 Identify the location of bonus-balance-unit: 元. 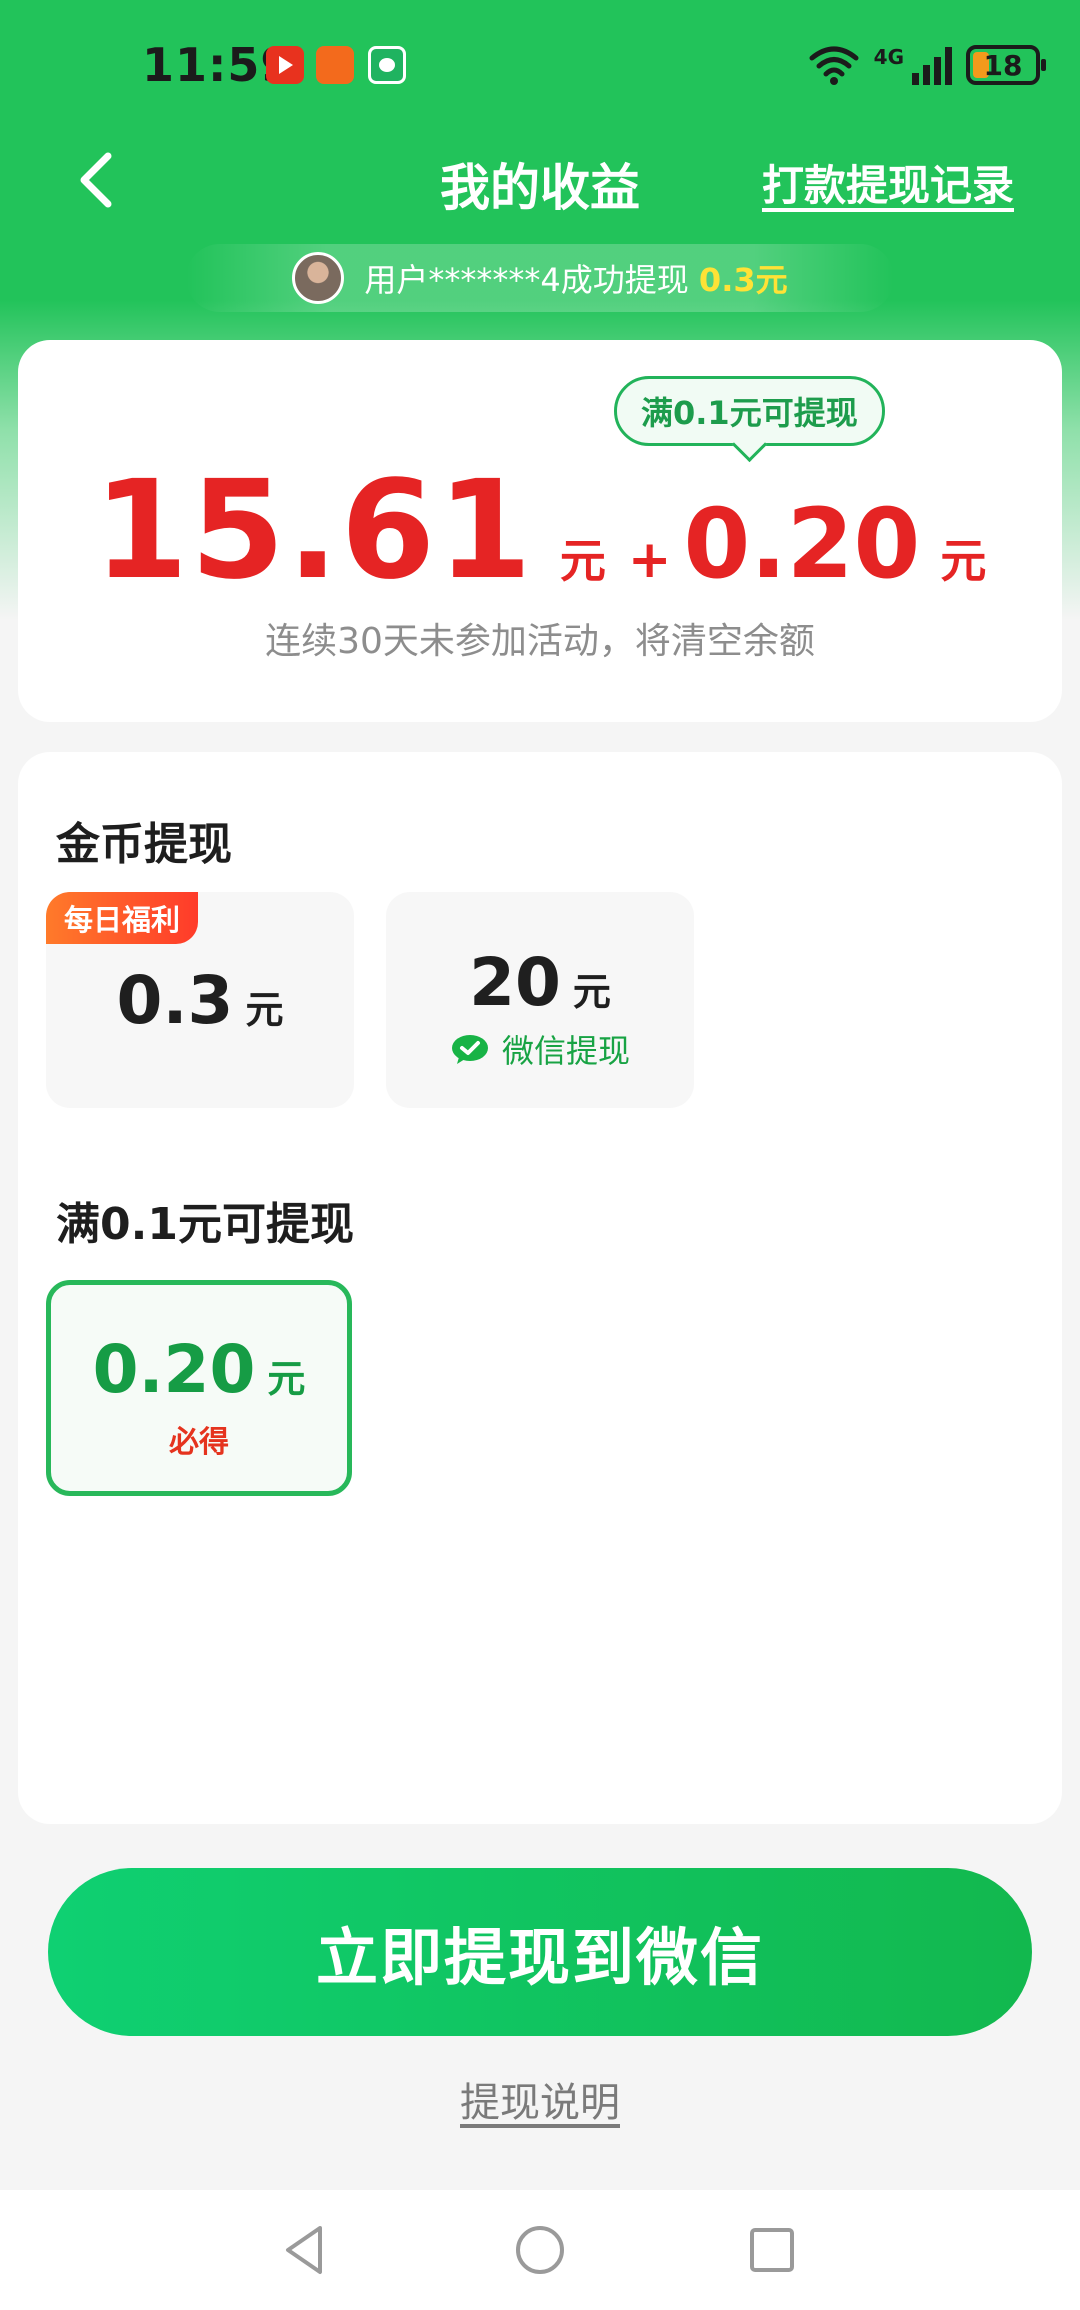
(963, 561).